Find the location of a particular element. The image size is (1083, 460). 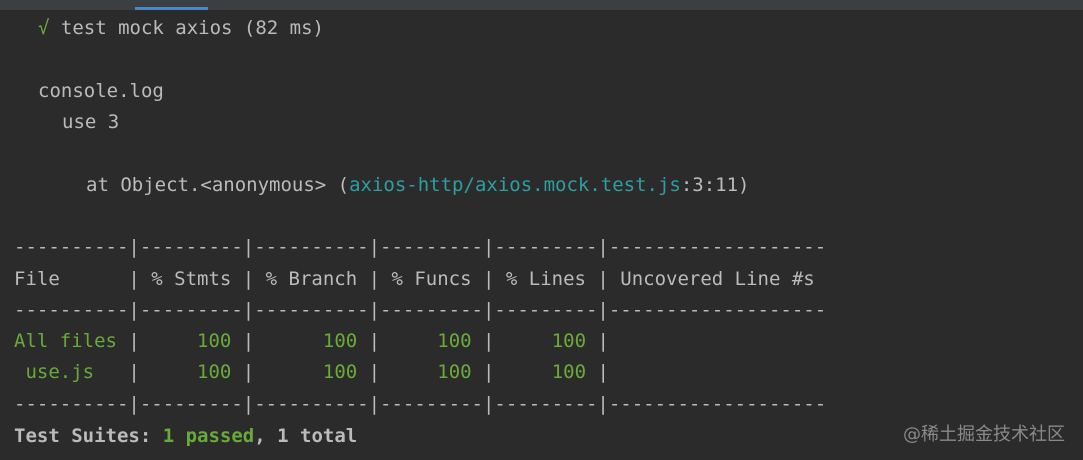

summary-label: Test Suites: is located at coordinates (83, 436).